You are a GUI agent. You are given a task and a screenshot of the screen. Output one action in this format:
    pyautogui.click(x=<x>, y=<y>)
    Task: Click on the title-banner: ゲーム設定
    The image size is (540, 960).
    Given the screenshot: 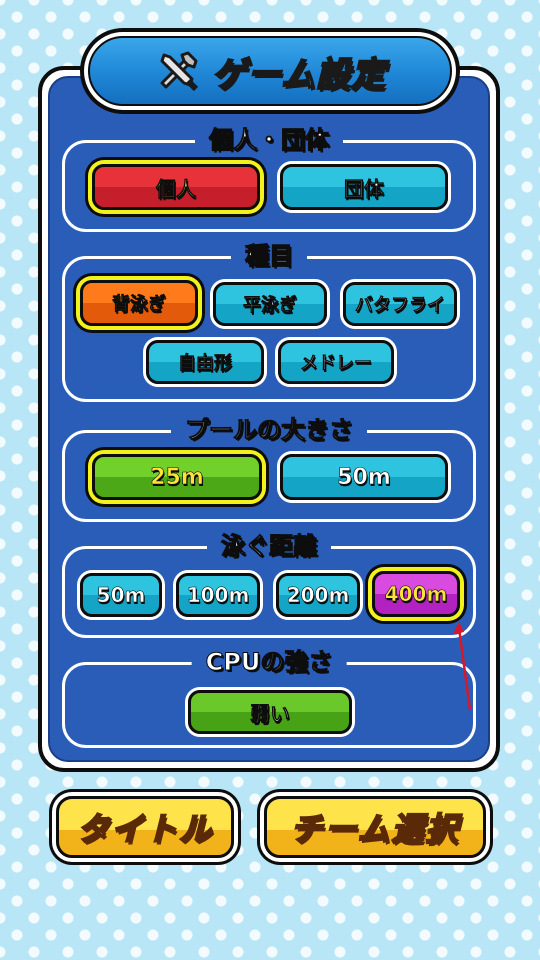 What is the action you would take?
    pyautogui.click(x=270, y=71)
    